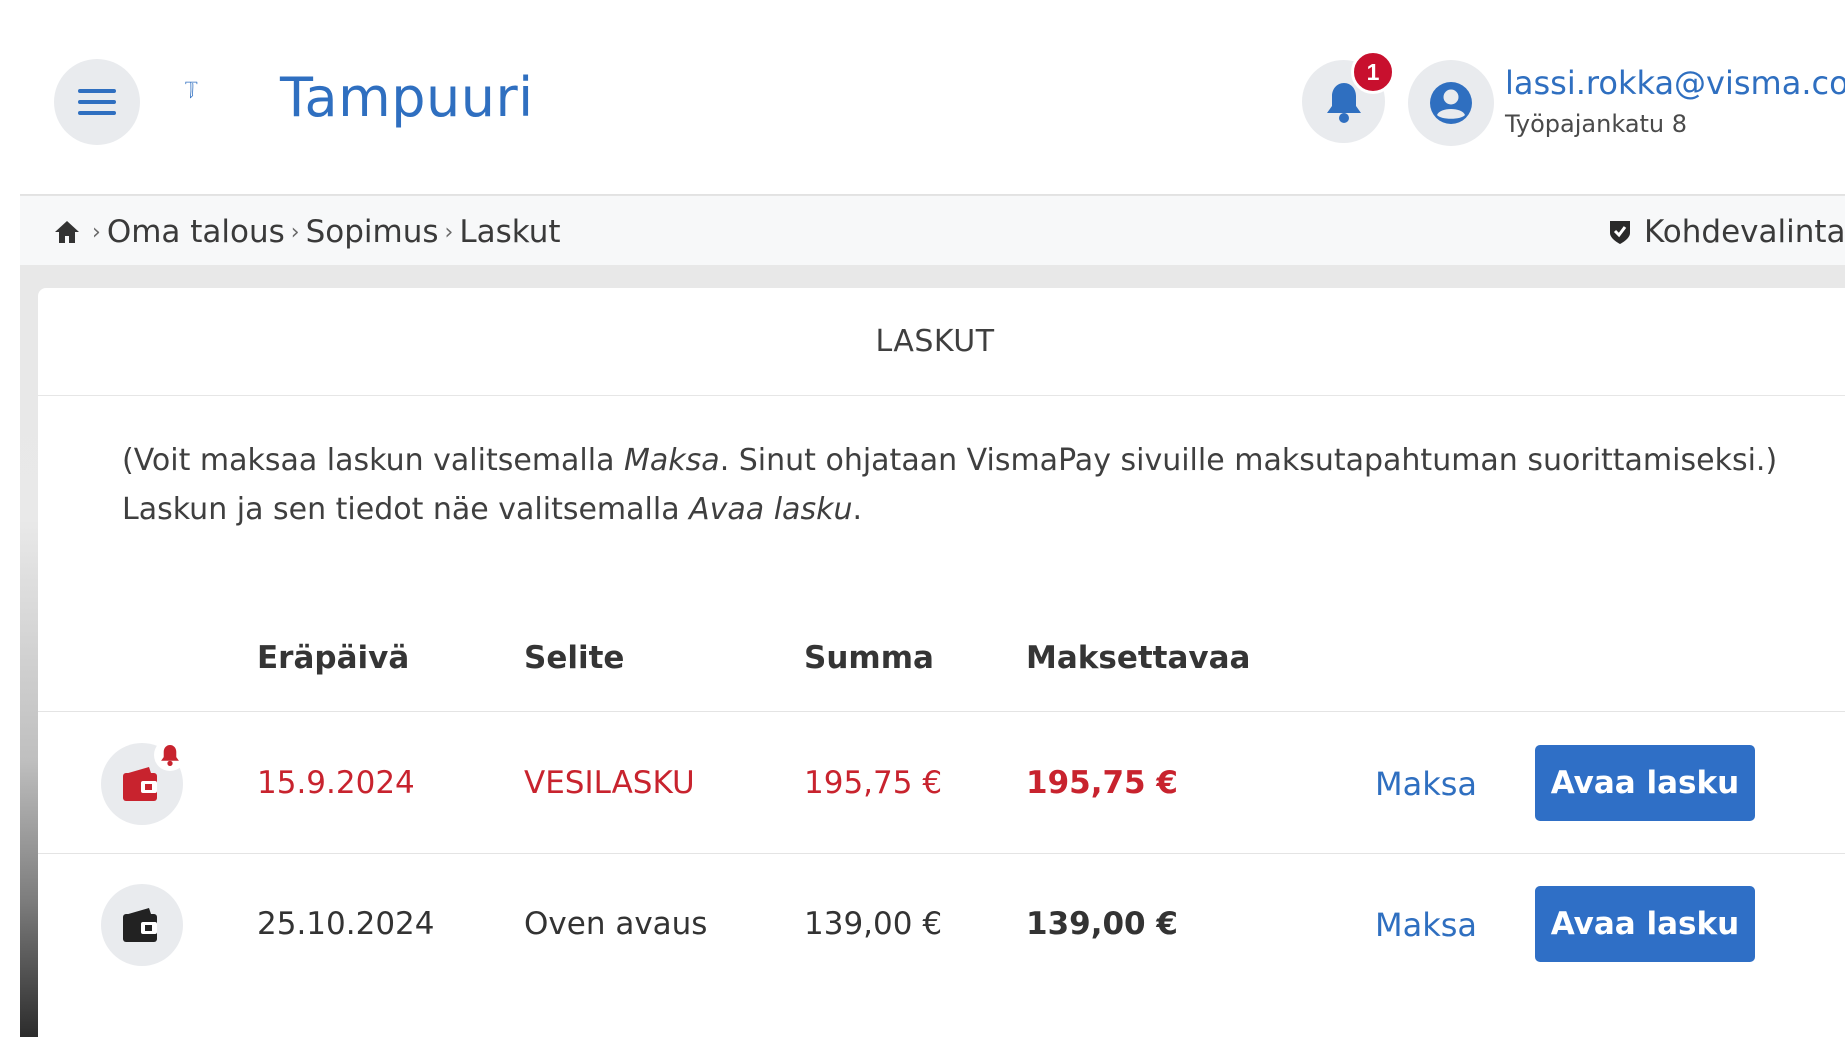  Describe the element at coordinates (336, 783) in the screenshot. I see `due-date: 15.9.2024` at that location.